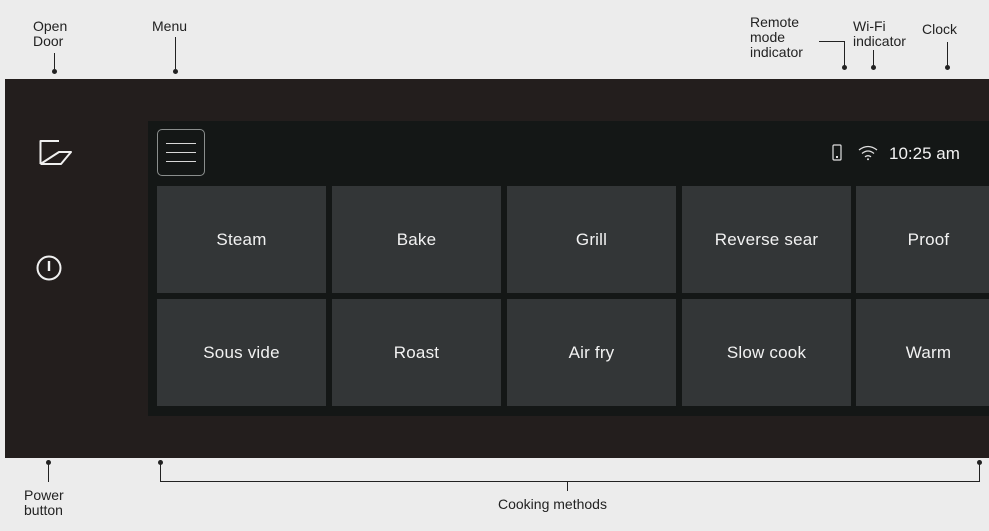 The height and width of the screenshot is (531, 989). I want to click on clock-leader-dot, so click(947, 67).